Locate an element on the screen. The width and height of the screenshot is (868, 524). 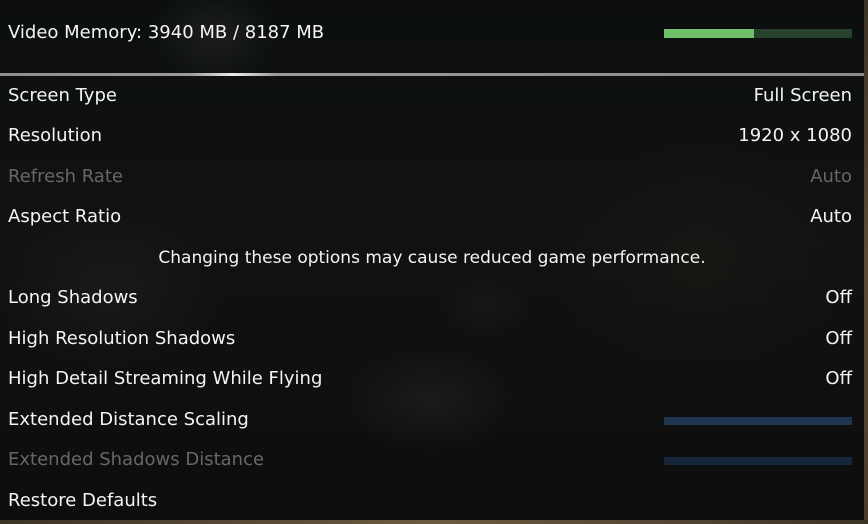
setting-label: Resolution is located at coordinates (55, 135).